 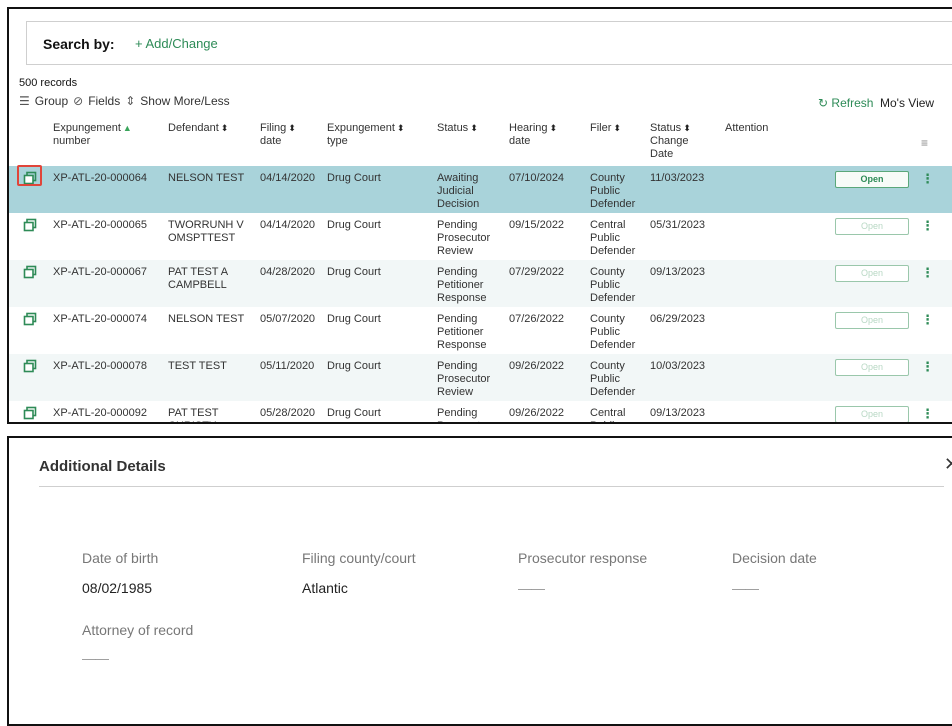 I want to click on expungement-number-cell: XP-ATL-20-000065, so click(x=100, y=225).